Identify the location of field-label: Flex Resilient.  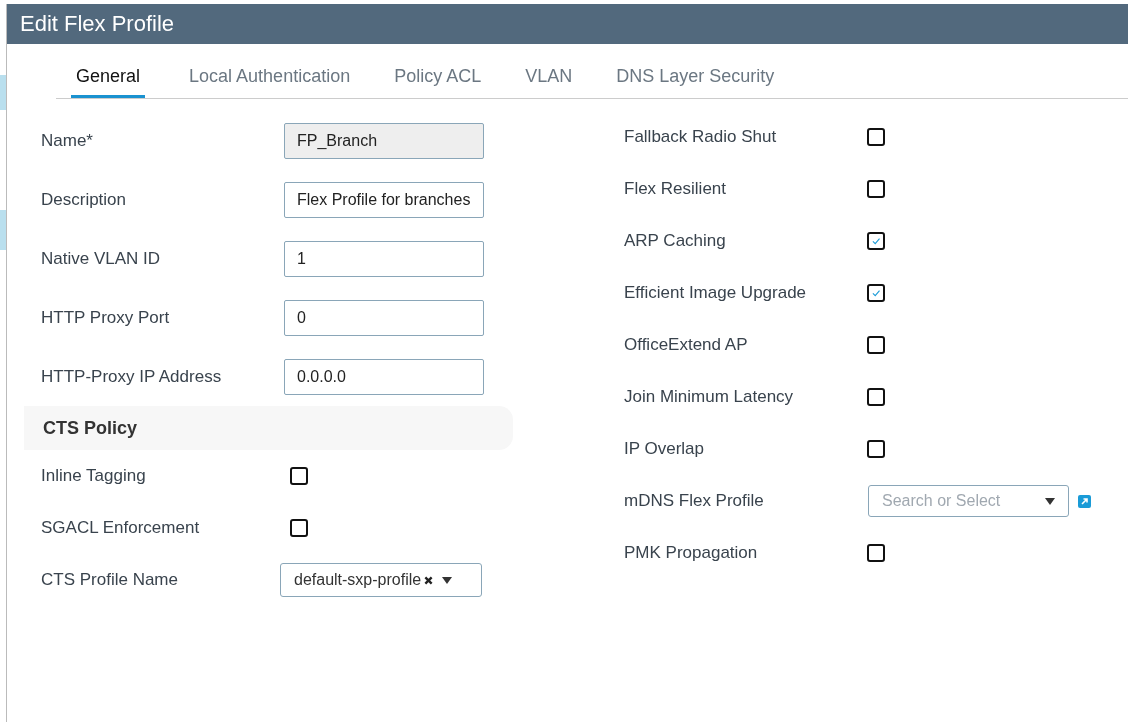
(676, 189).